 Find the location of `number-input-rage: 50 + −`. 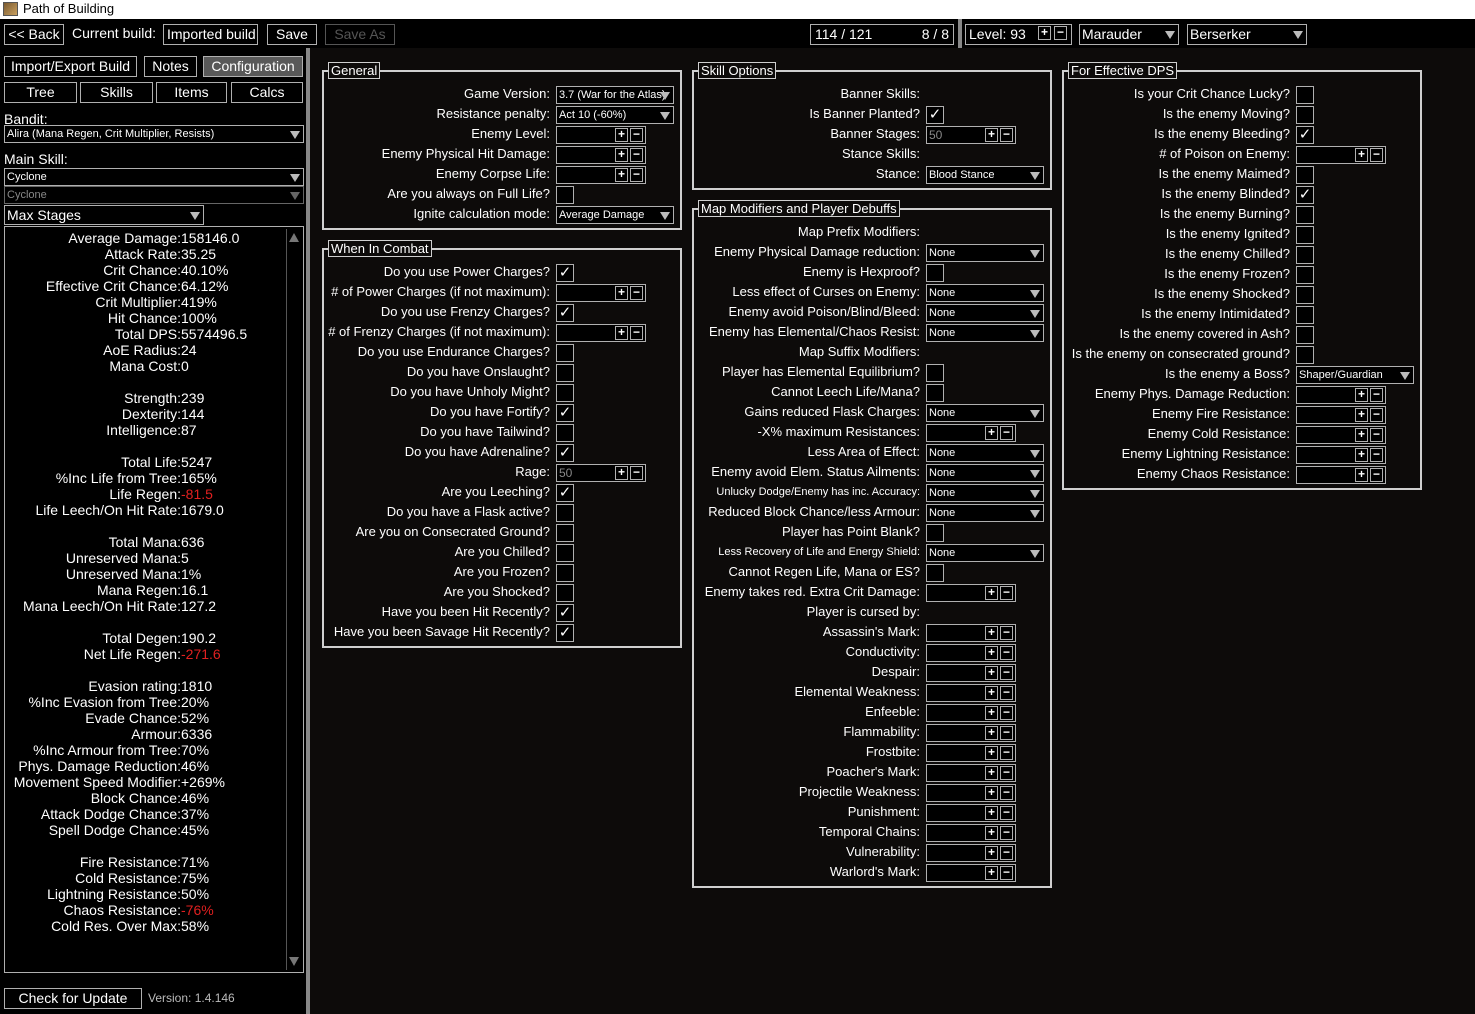

number-input-rage: 50 + − is located at coordinates (601, 473).